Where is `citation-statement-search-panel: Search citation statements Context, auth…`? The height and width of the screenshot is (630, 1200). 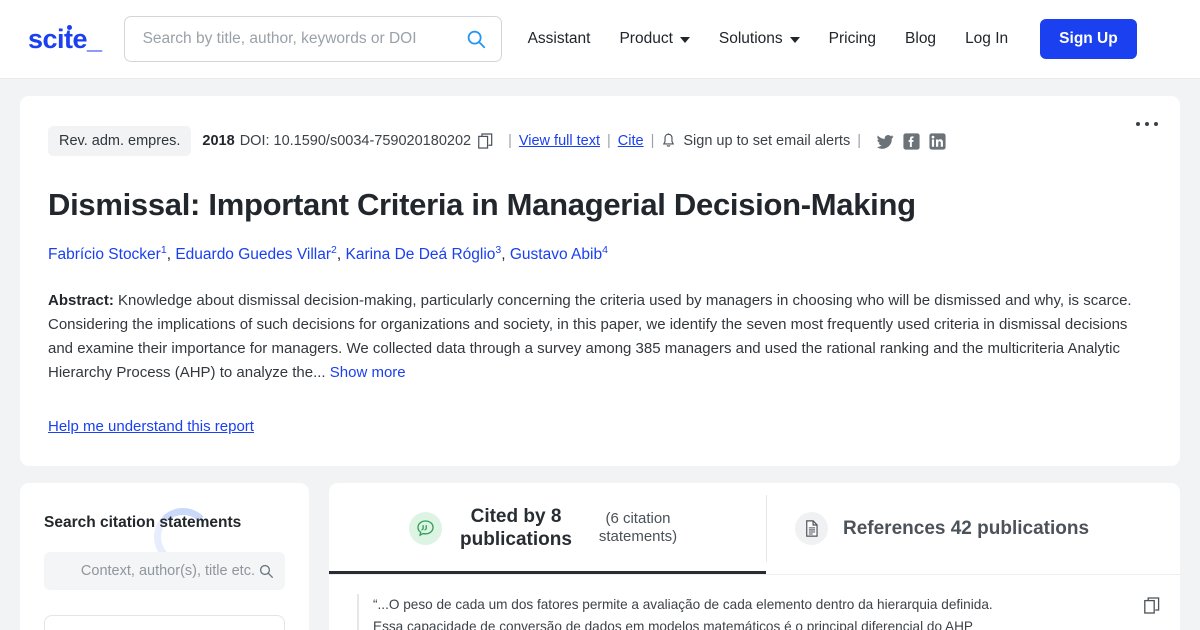
citation-statement-search-panel: Search citation statements Context, auth… is located at coordinates (164, 556).